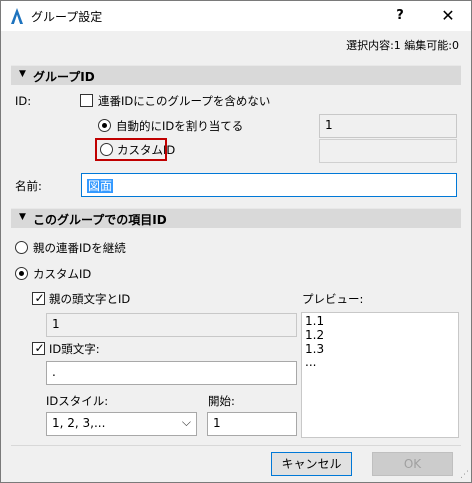  What do you see at coordinates (131, 149) in the screenshot?
I see `custom-id-highlight` at bounding box center [131, 149].